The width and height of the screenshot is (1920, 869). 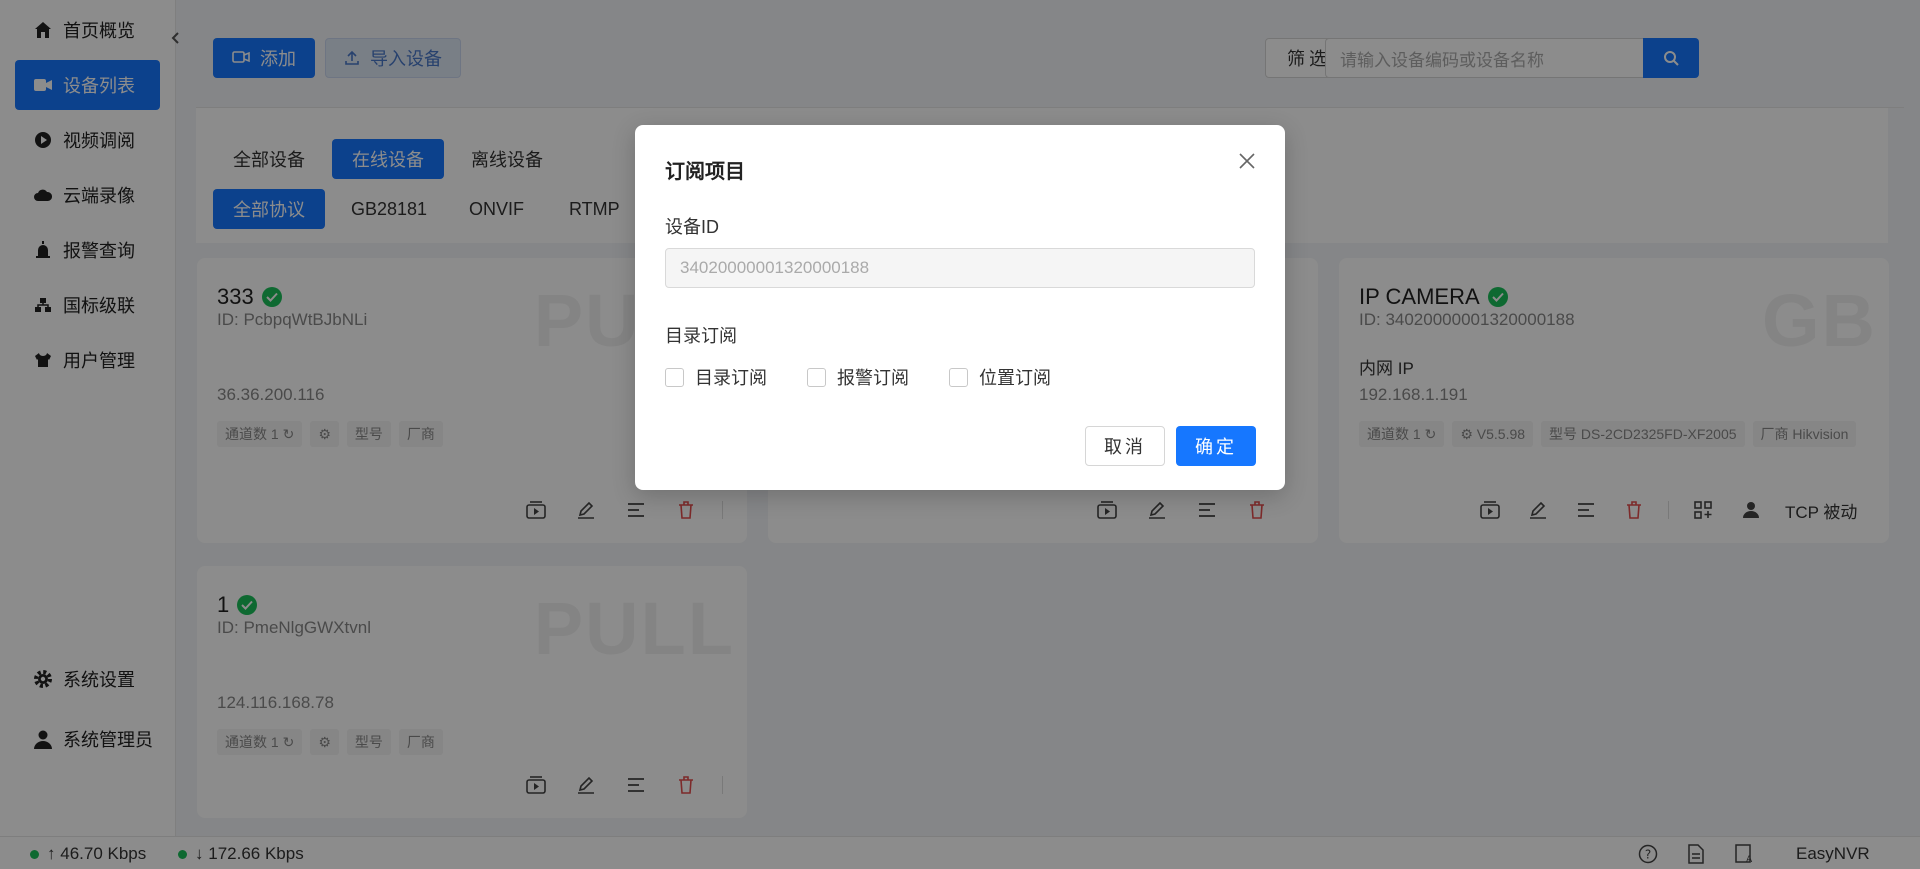 I want to click on close-icon, so click(x=1247, y=161).